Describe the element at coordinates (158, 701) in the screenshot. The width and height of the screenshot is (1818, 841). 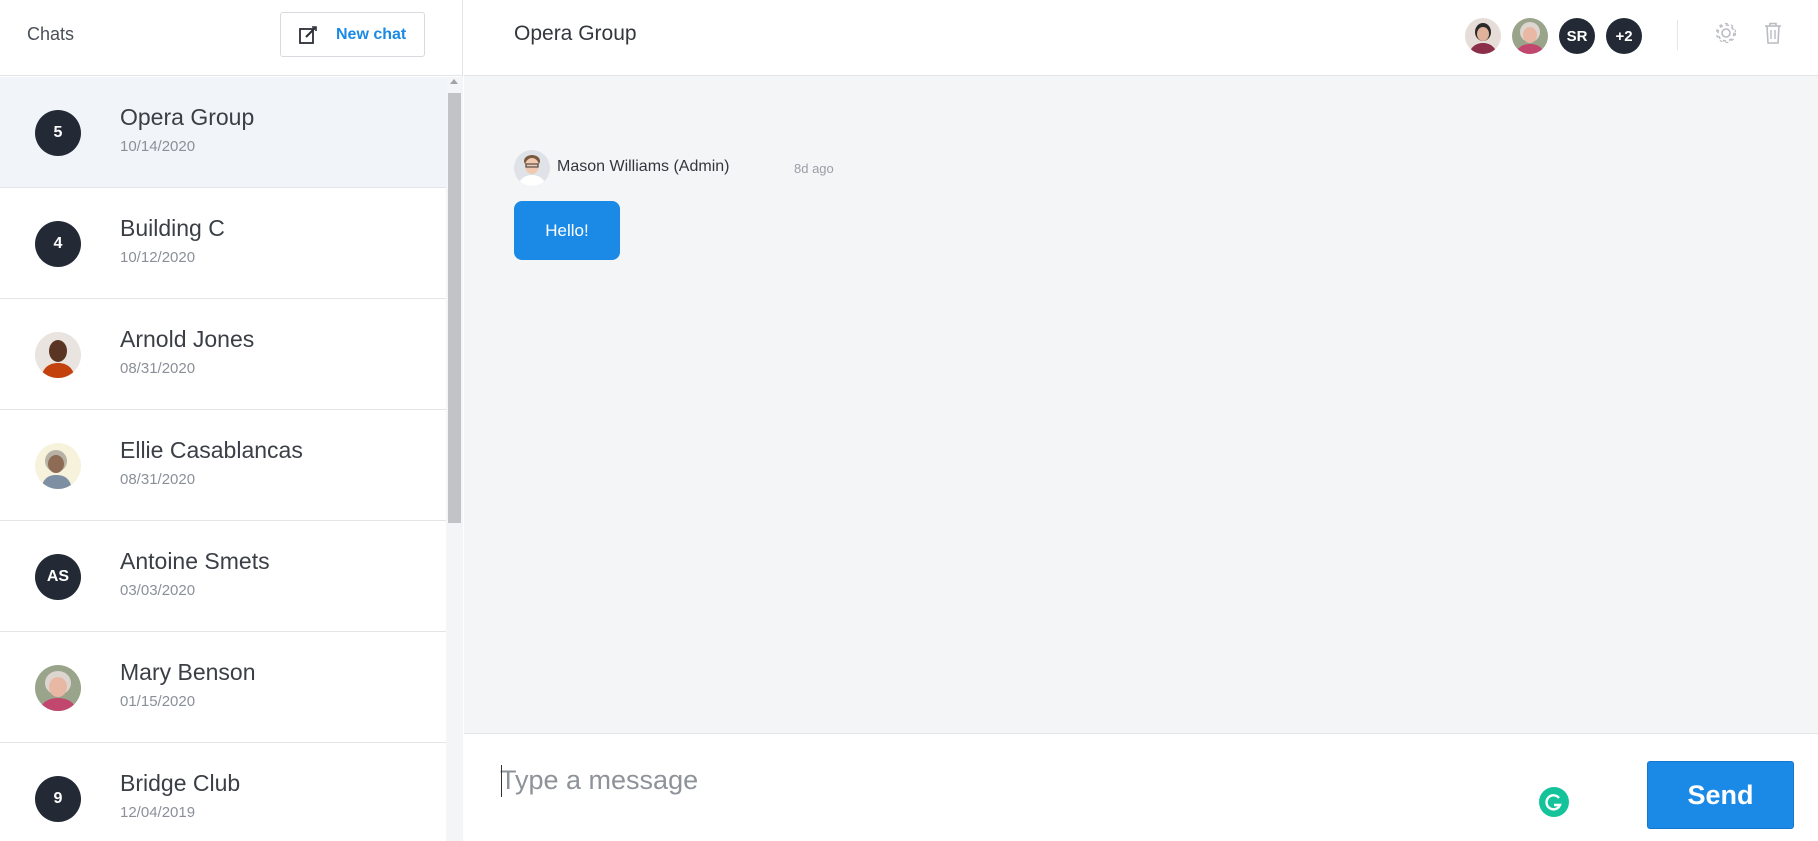
I see `chat-date: 01/15/2020` at that location.